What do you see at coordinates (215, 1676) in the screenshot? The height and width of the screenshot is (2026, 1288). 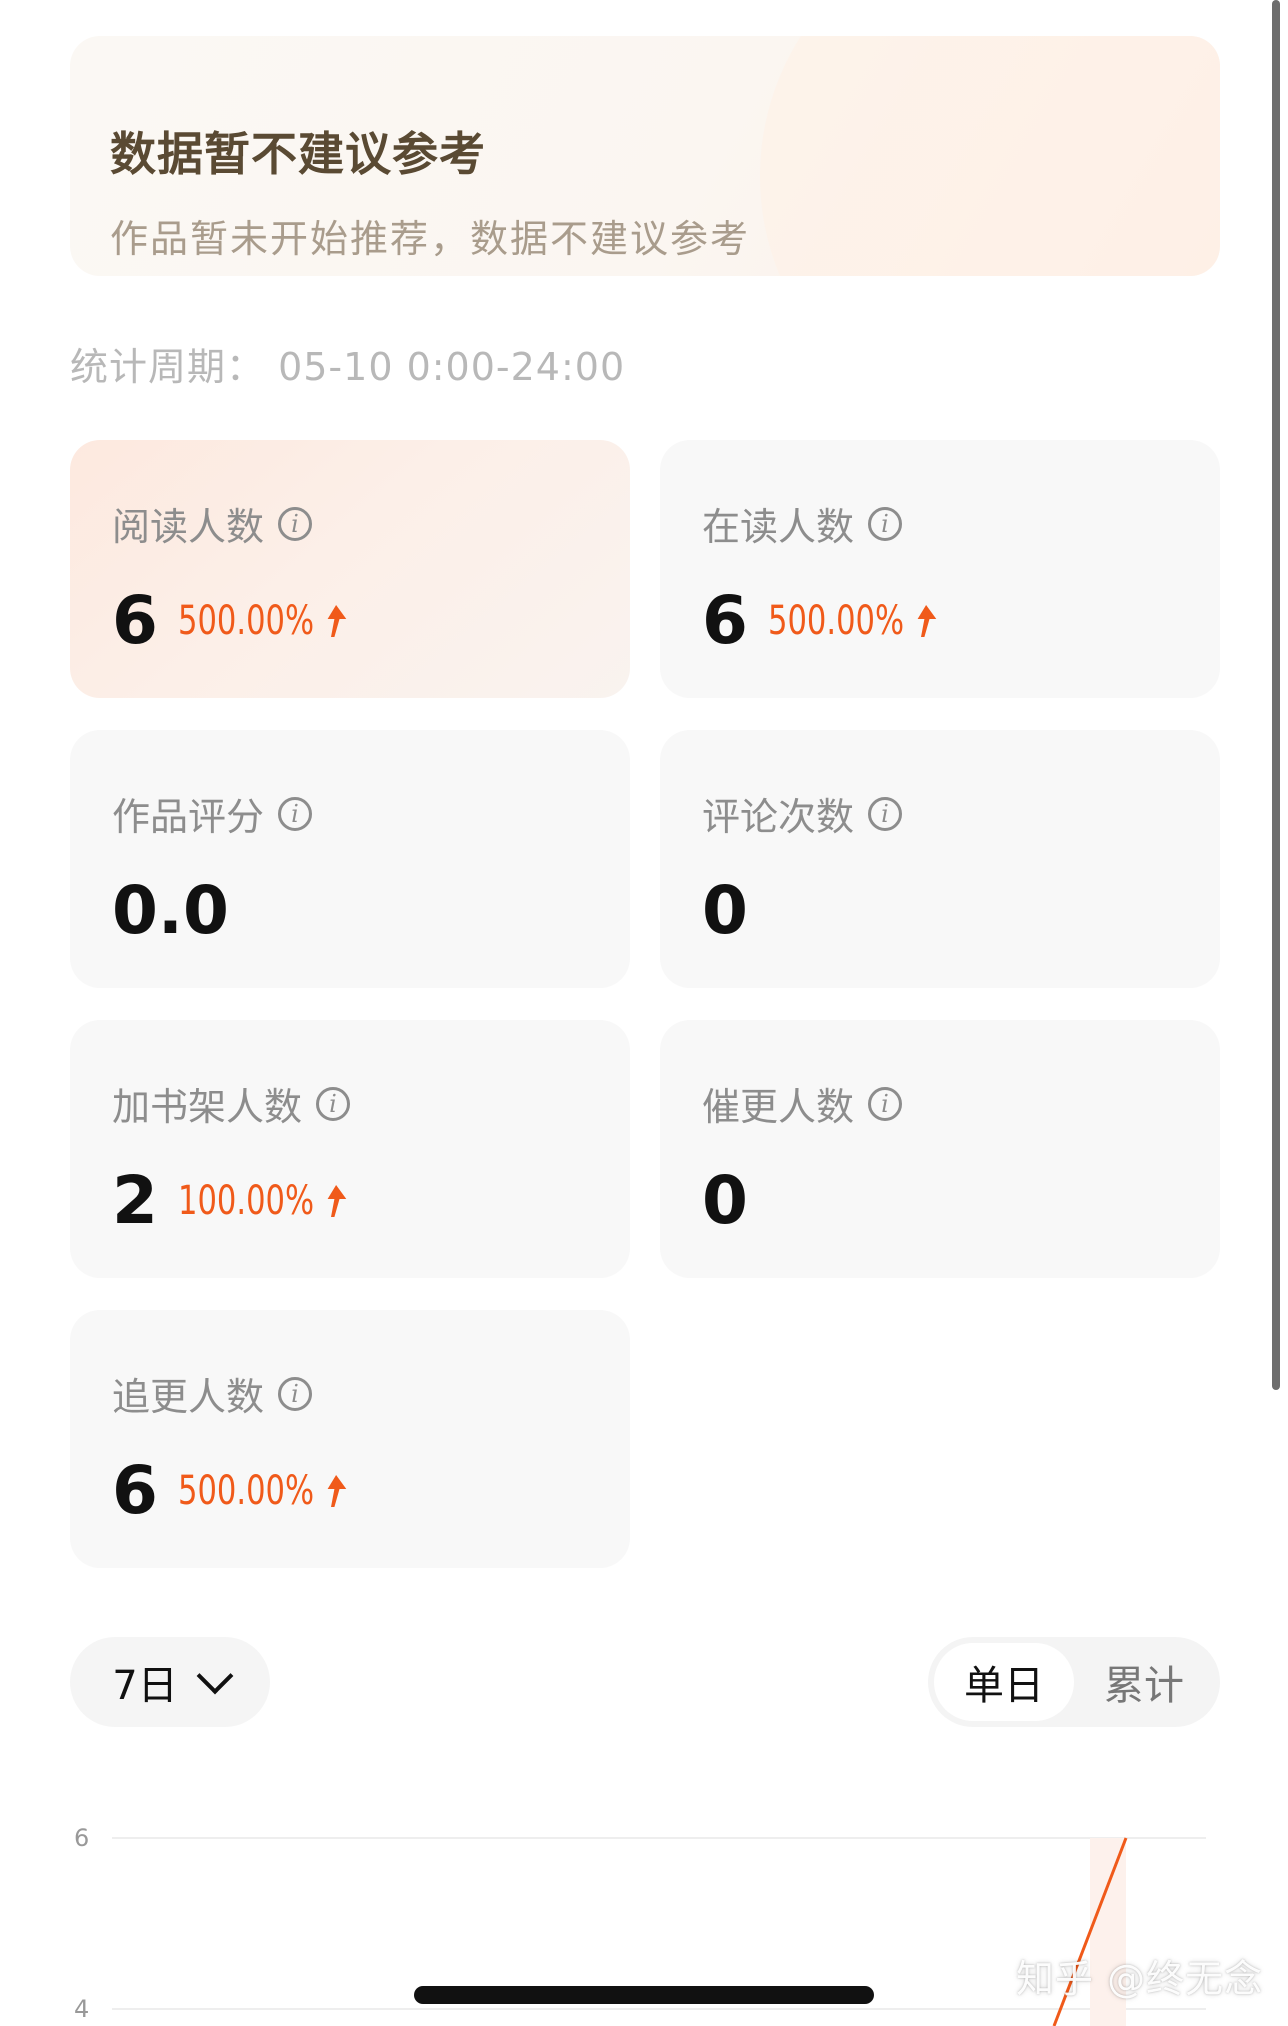 I see `chevron-down-icon` at bounding box center [215, 1676].